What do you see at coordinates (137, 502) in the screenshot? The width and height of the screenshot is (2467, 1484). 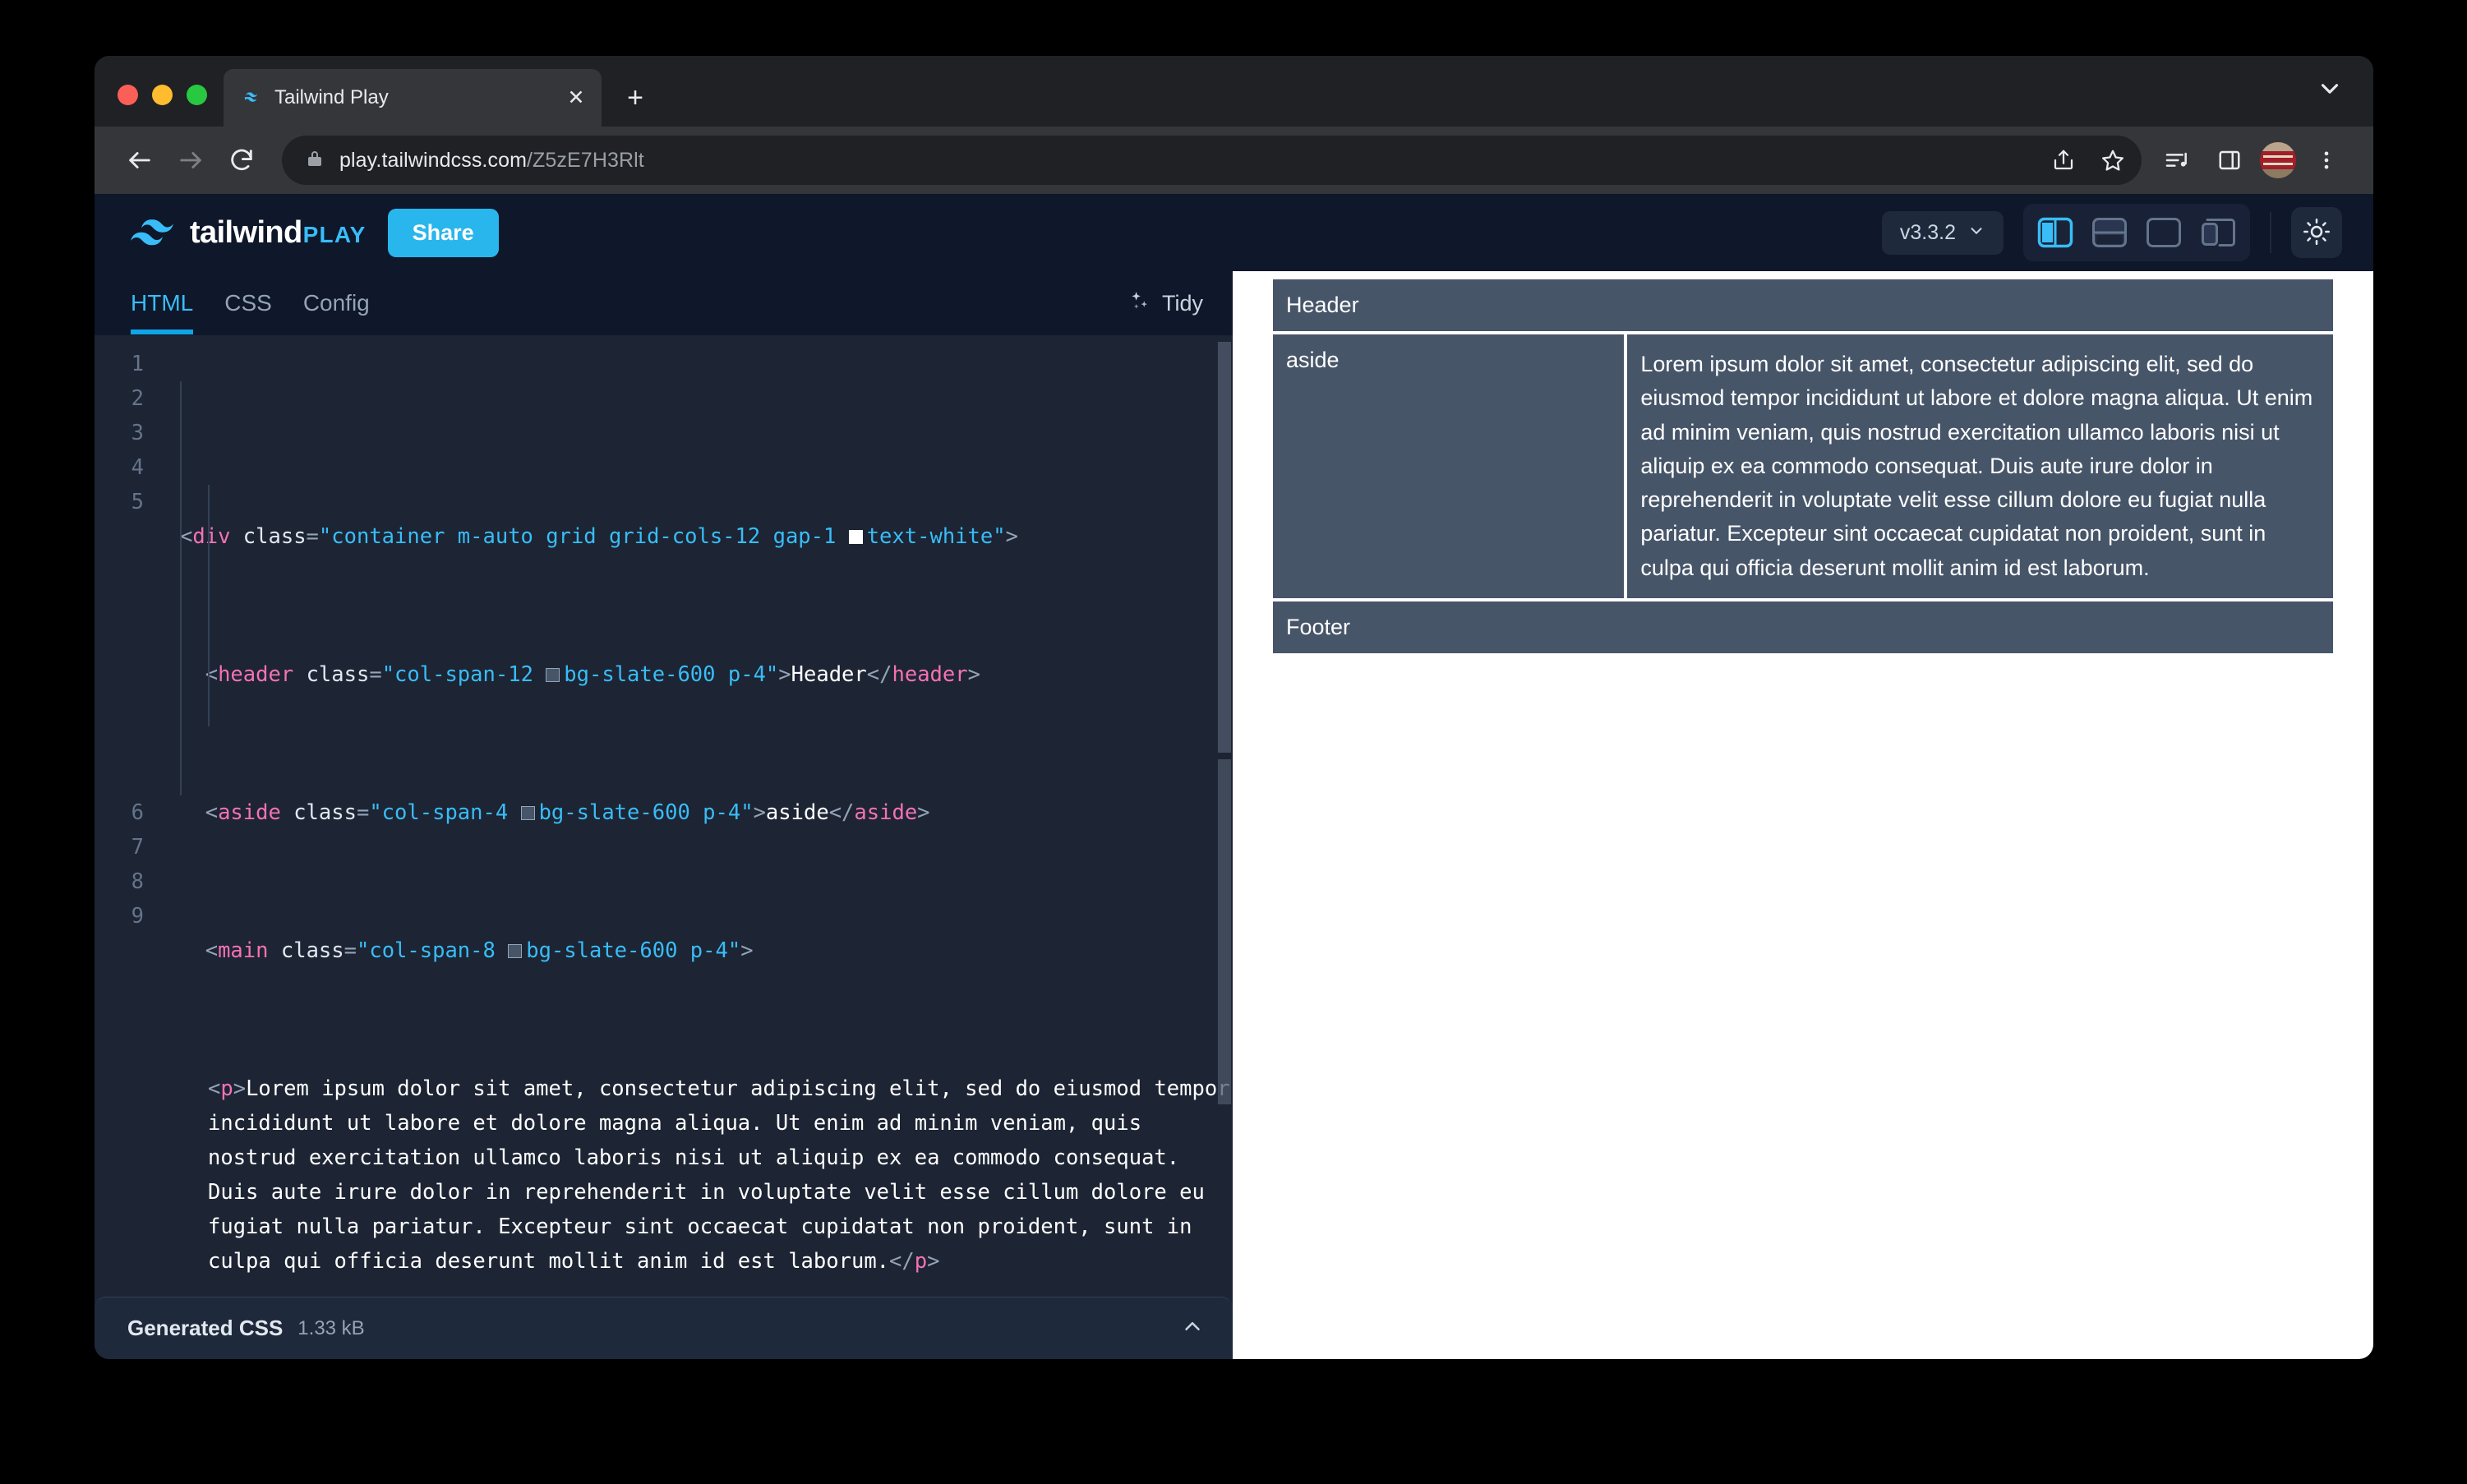 I see `line-number: 5` at bounding box center [137, 502].